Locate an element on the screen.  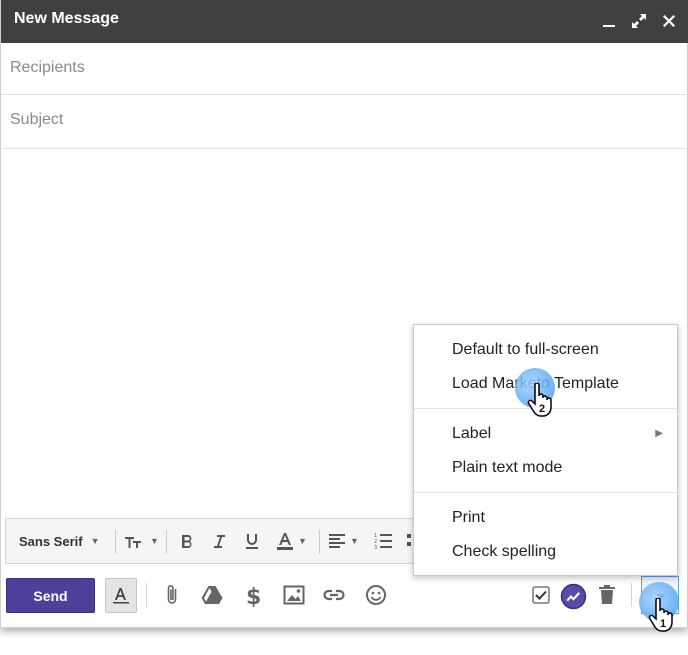
checkbox-icon is located at coordinates (541, 595).